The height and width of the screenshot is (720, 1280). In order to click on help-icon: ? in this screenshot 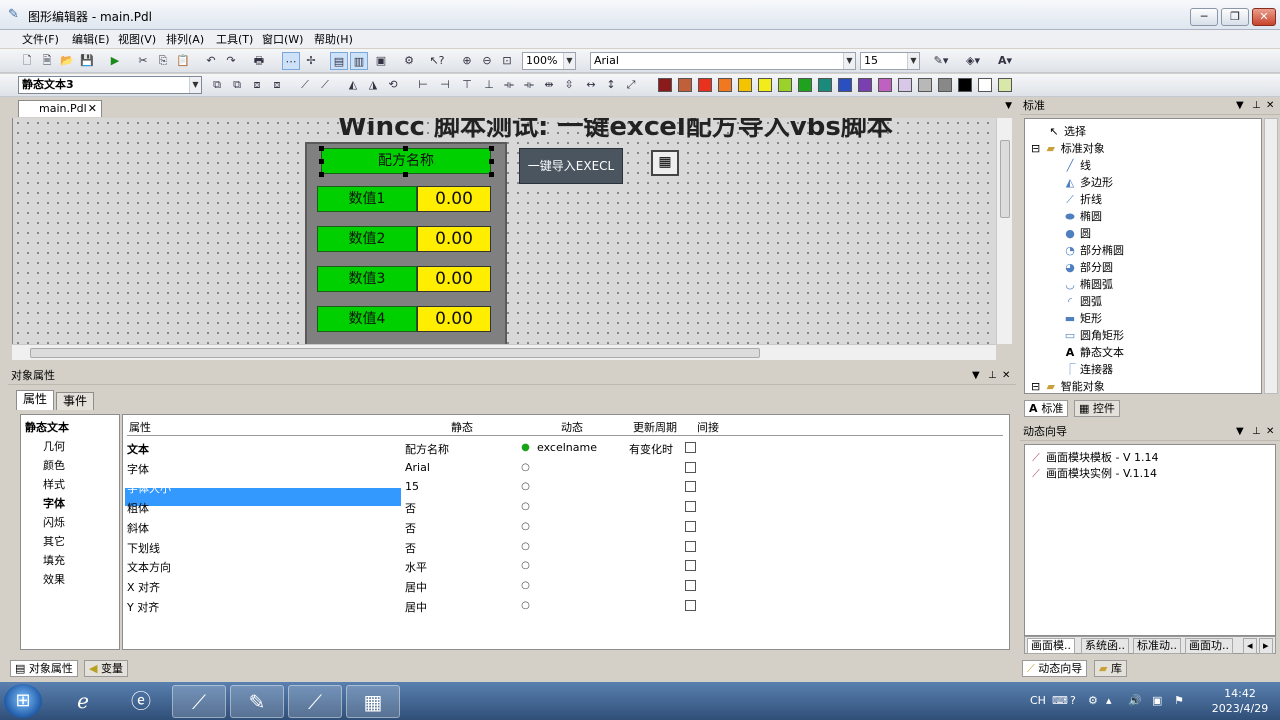, I will do `click(1073, 700)`.